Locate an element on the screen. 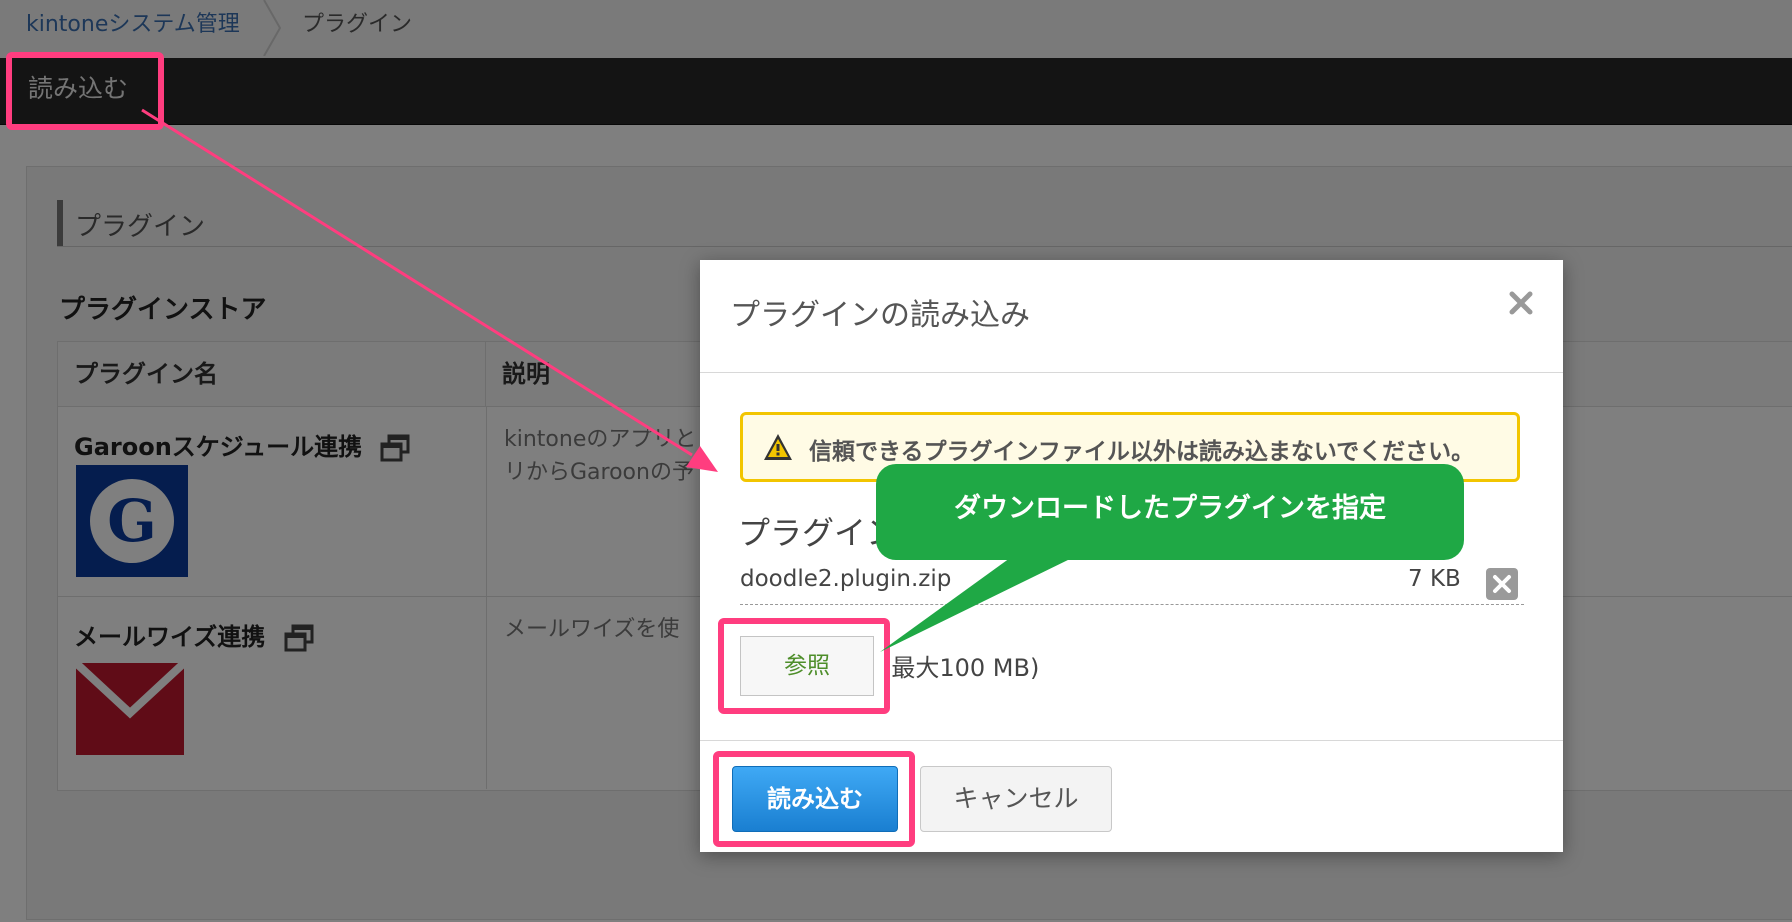  remove-file-icon is located at coordinates (1502, 584).